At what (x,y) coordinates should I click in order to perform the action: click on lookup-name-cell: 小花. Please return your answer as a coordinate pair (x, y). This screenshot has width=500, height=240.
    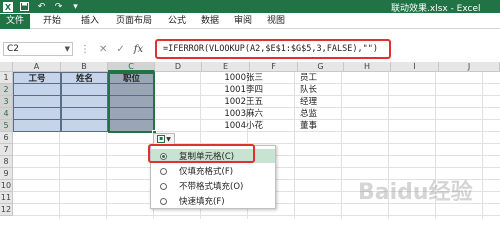
    Looking at the image, I should click on (269, 126).